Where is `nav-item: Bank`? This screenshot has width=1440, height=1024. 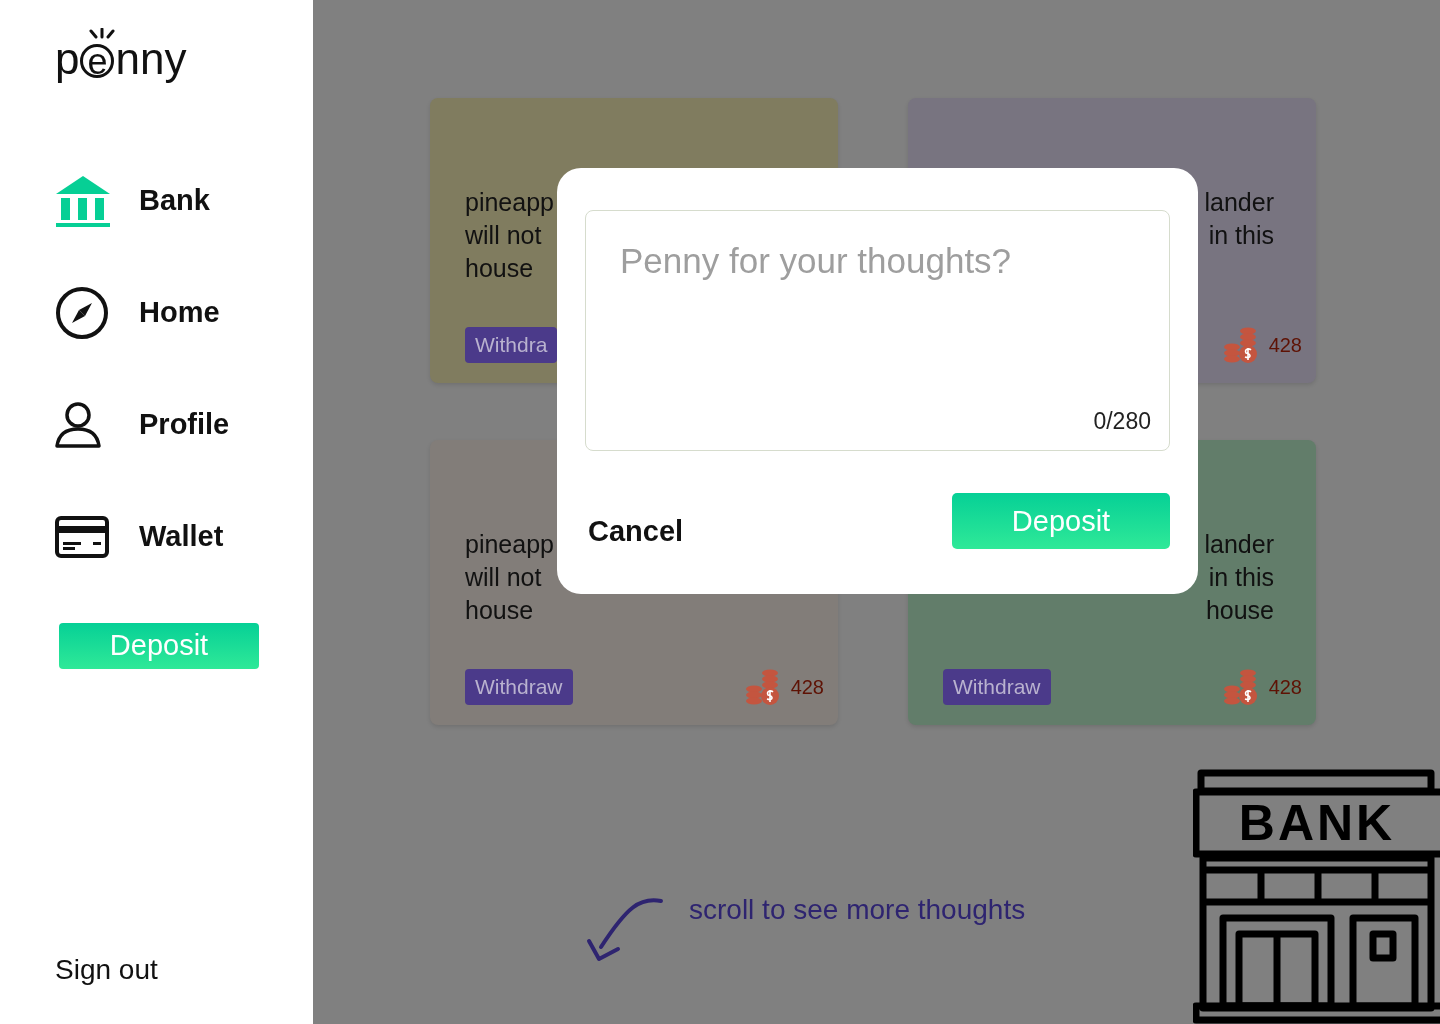
nav-item: Bank is located at coordinates (174, 201).